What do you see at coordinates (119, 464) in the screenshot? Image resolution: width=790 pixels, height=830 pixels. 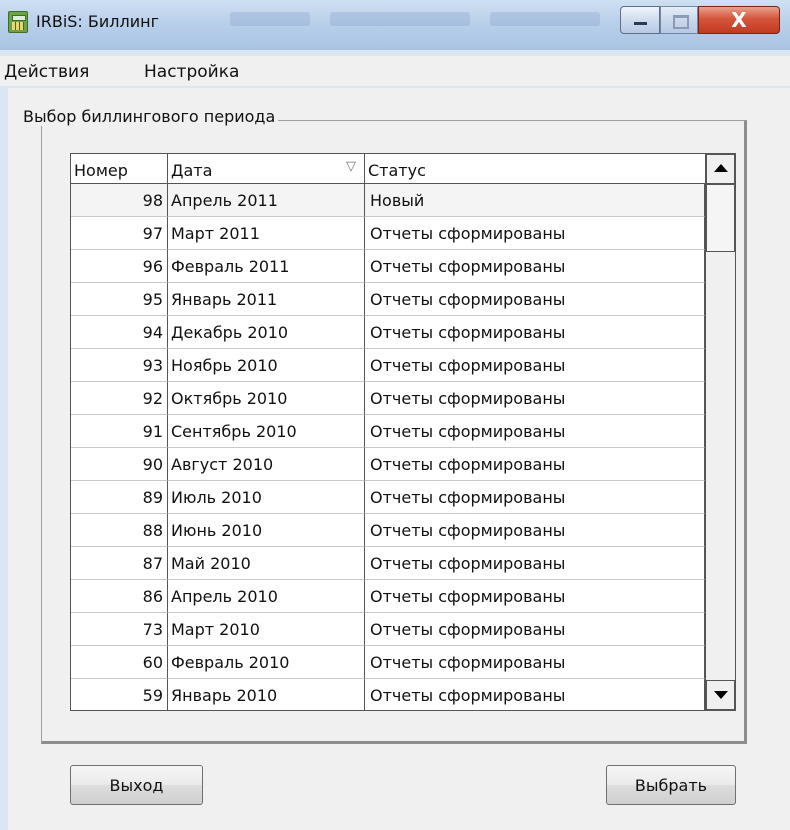 I see `cell-number: 90` at bounding box center [119, 464].